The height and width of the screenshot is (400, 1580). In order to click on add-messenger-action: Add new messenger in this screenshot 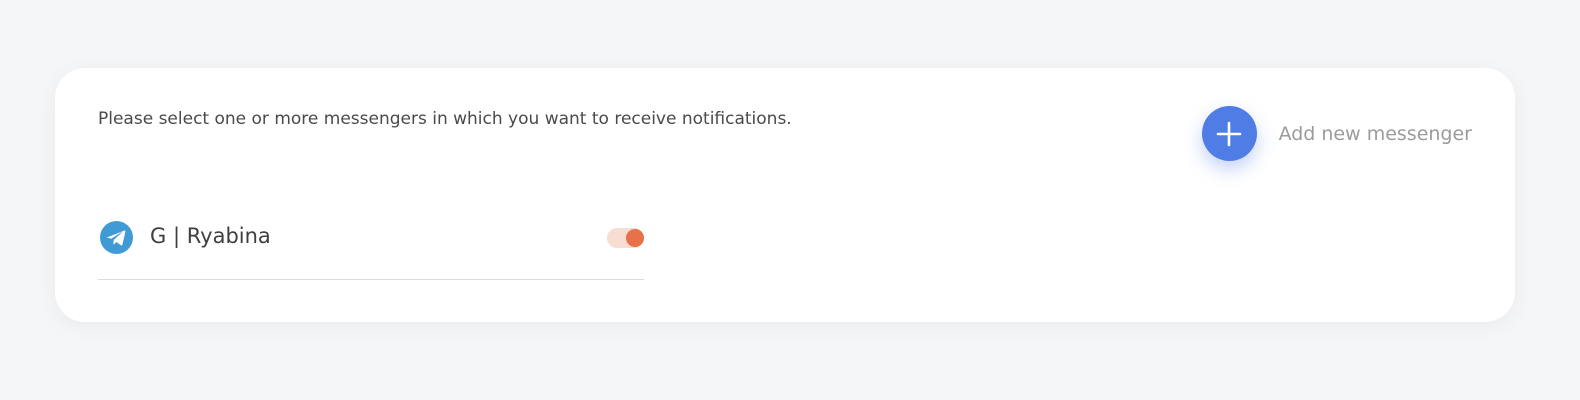, I will do `click(1336, 133)`.